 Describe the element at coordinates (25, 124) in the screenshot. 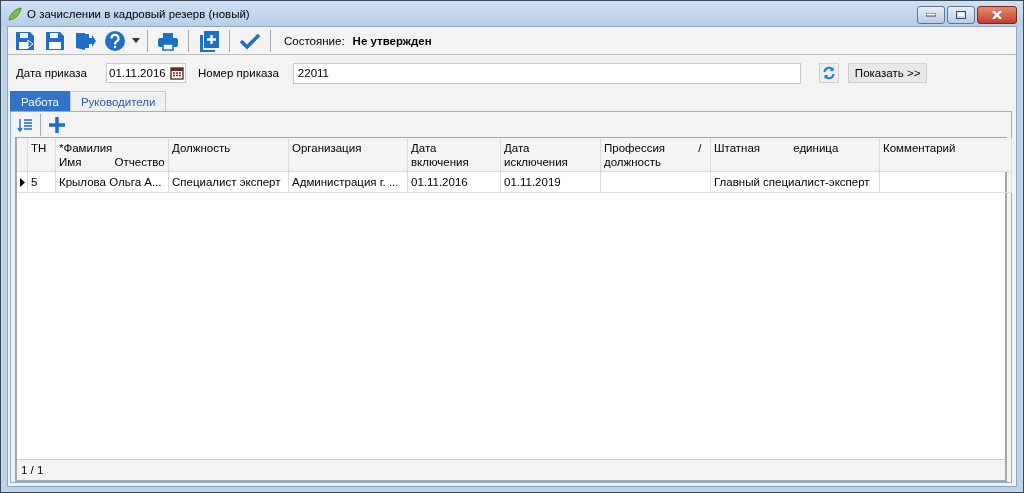

I see `sort-list-icon` at that location.